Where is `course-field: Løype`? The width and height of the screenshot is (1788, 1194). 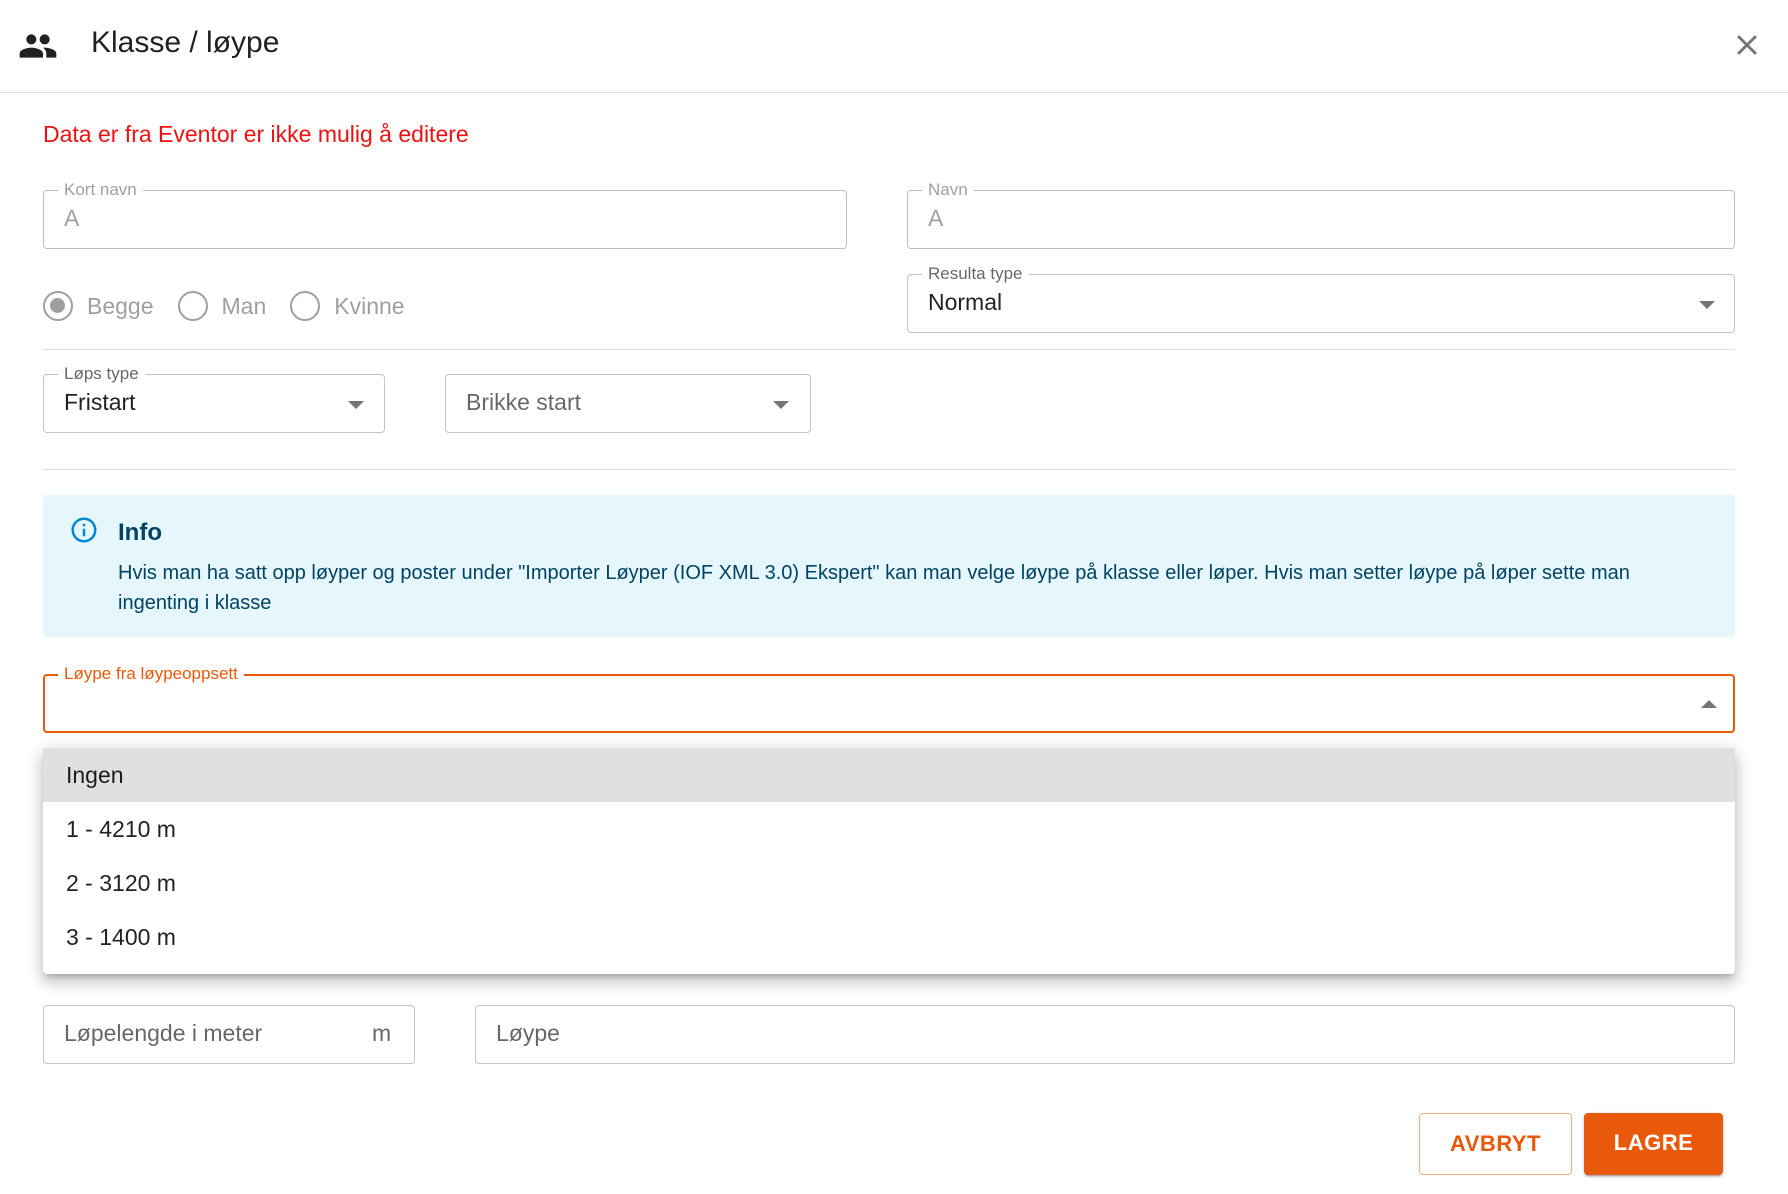
course-field: Løype is located at coordinates (1105, 1034).